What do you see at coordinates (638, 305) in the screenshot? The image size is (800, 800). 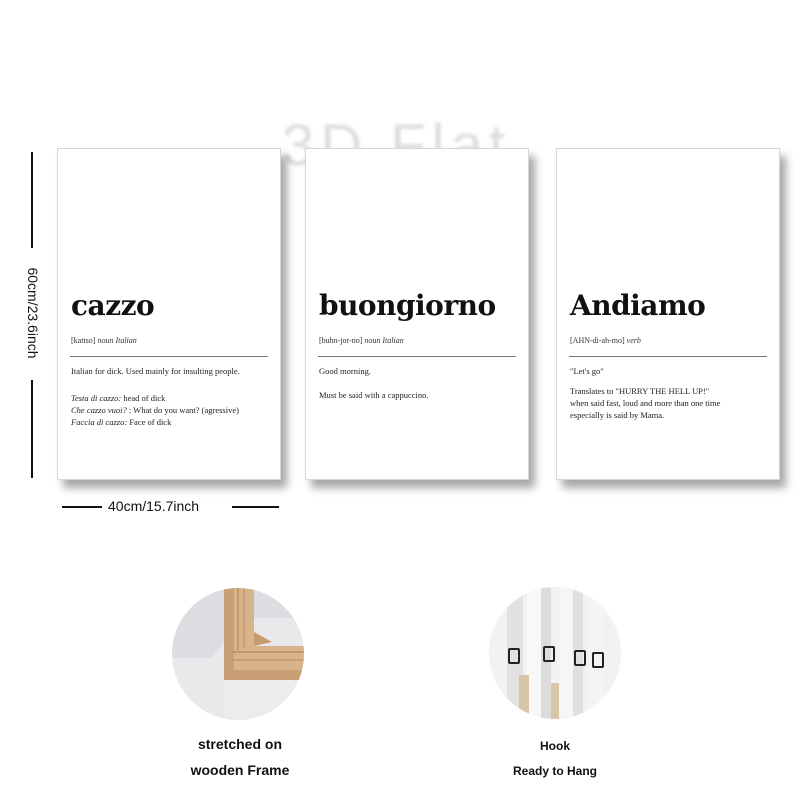 I see `poster-word: Andiamo` at bounding box center [638, 305].